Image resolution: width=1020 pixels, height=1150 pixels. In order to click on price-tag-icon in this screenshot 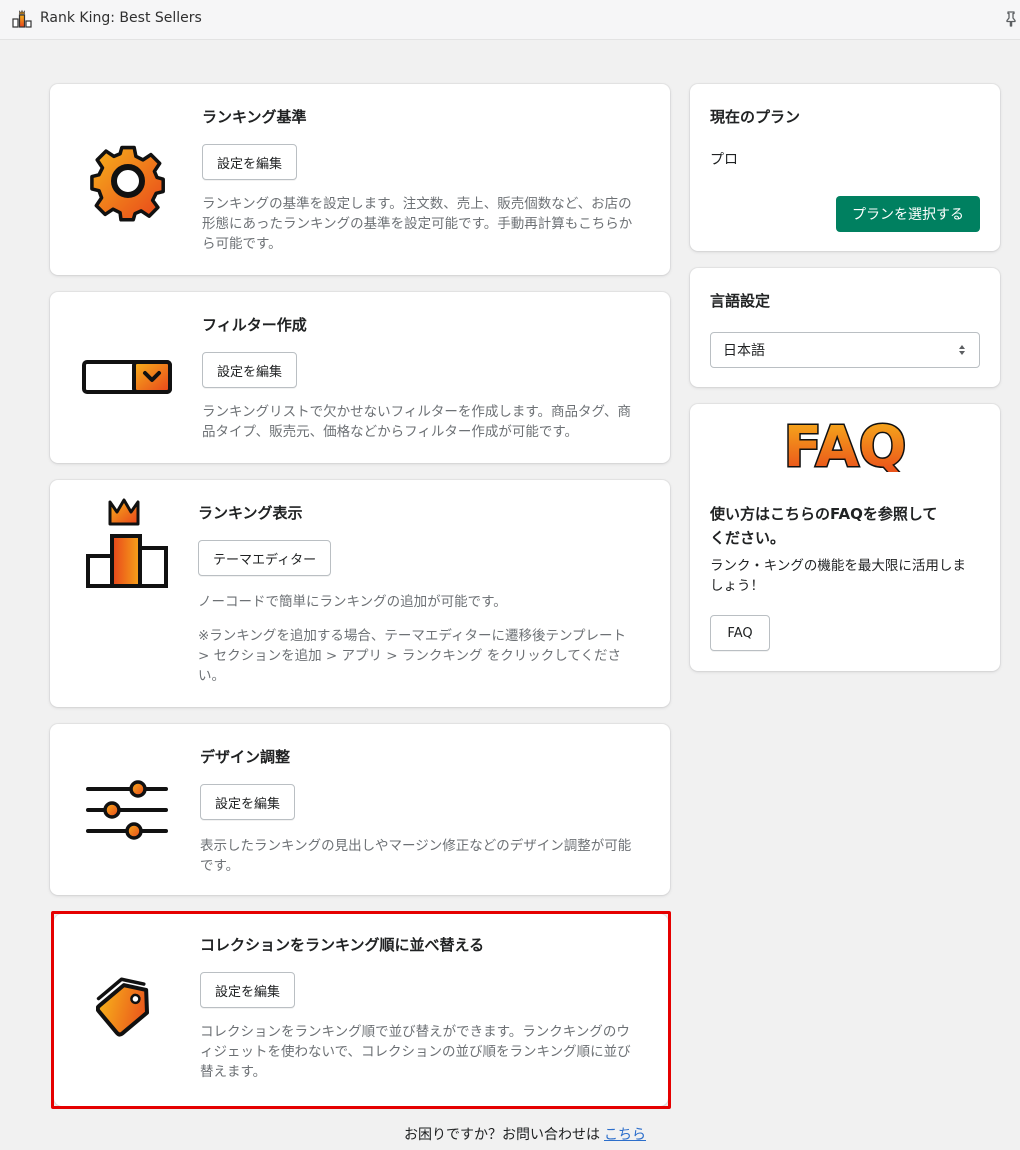, I will do `click(122, 1007)`.